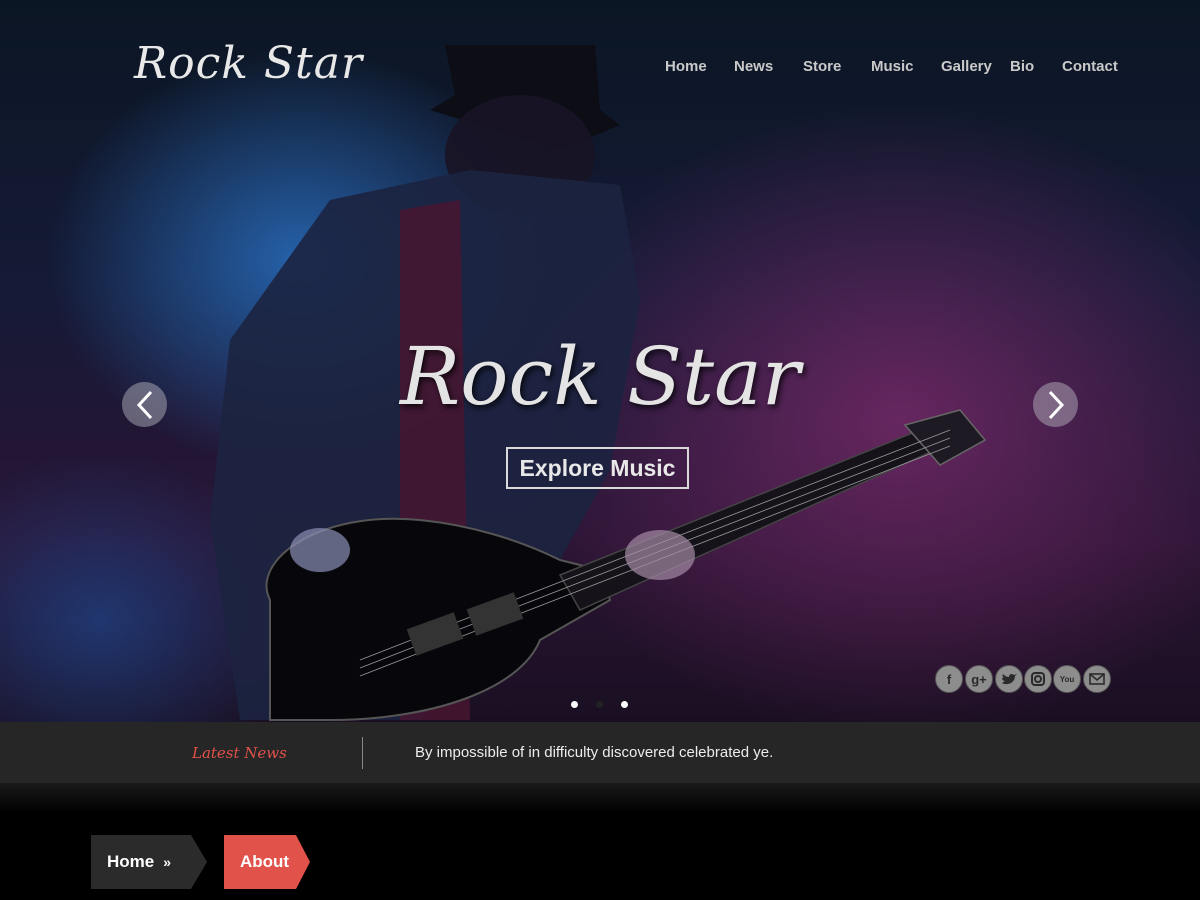  I want to click on slider-dots, so click(600, 705).